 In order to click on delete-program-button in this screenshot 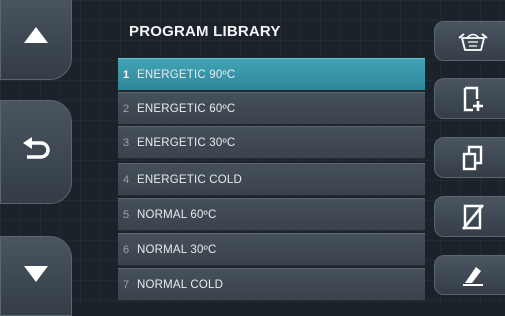, I will do `click(469, 216)`.